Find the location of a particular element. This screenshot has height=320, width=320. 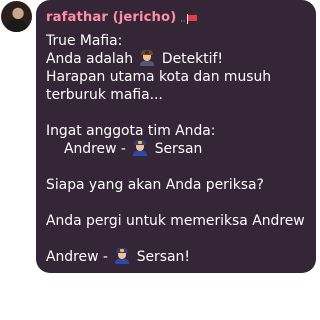

message-line: Anda adalah Detektif! is located at coordinates (134, 58).